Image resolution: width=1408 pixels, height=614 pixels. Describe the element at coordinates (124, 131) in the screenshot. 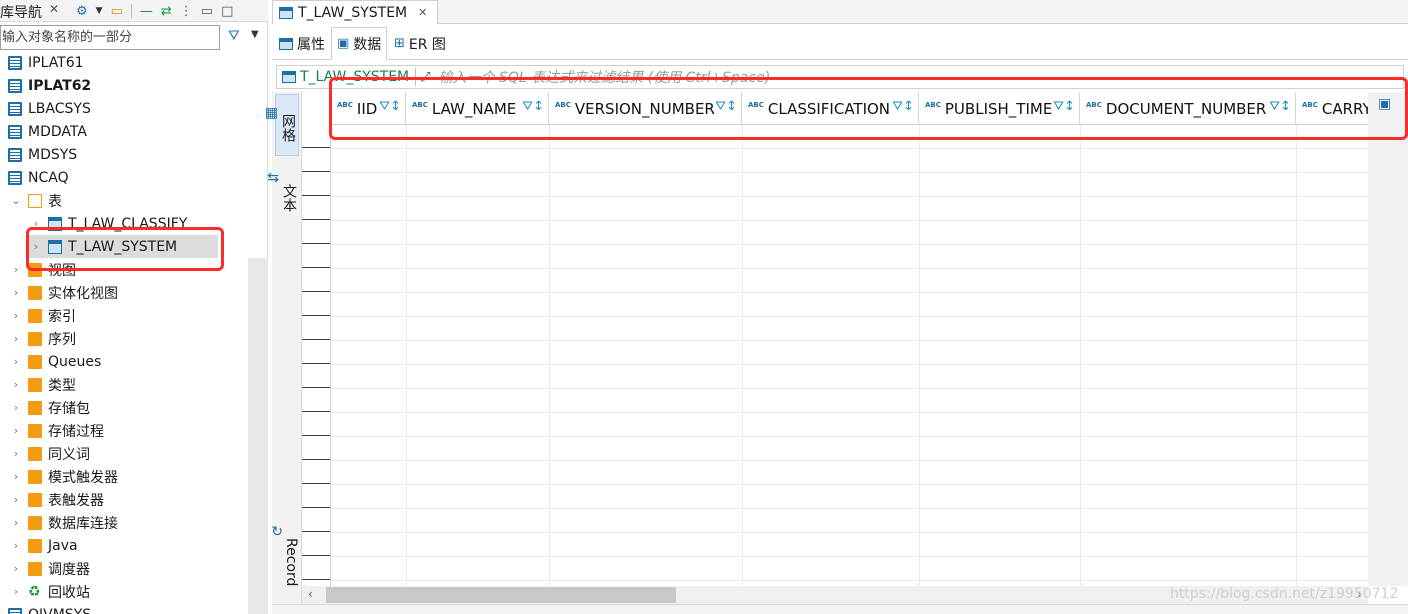

I see `tree-item: MDDATA` at that location.